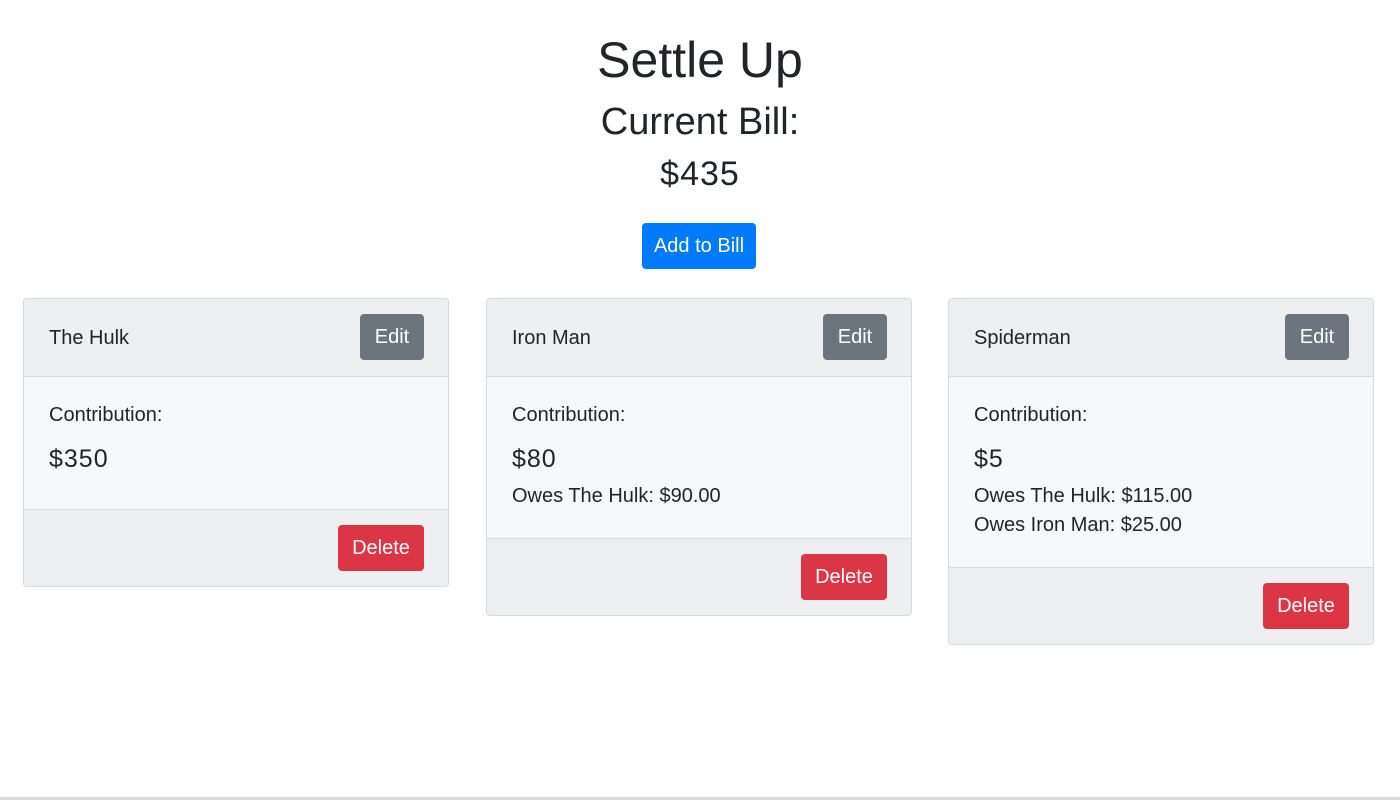 This screenshot has width=1400, height=800. Describe the element at coordinates (534, 459) in the screenshot. I see `contribution-amount: $80` at that location.